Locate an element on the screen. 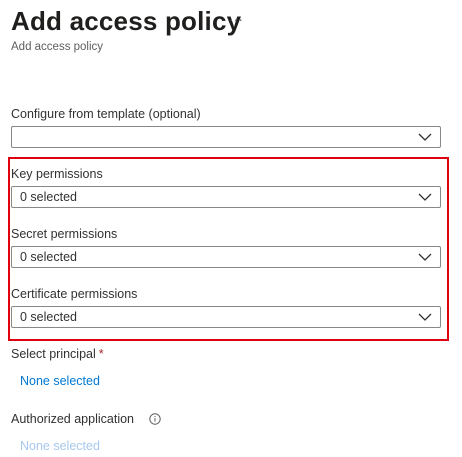  key-permissions-label: Key permissions is located at coordinates (57, 174).